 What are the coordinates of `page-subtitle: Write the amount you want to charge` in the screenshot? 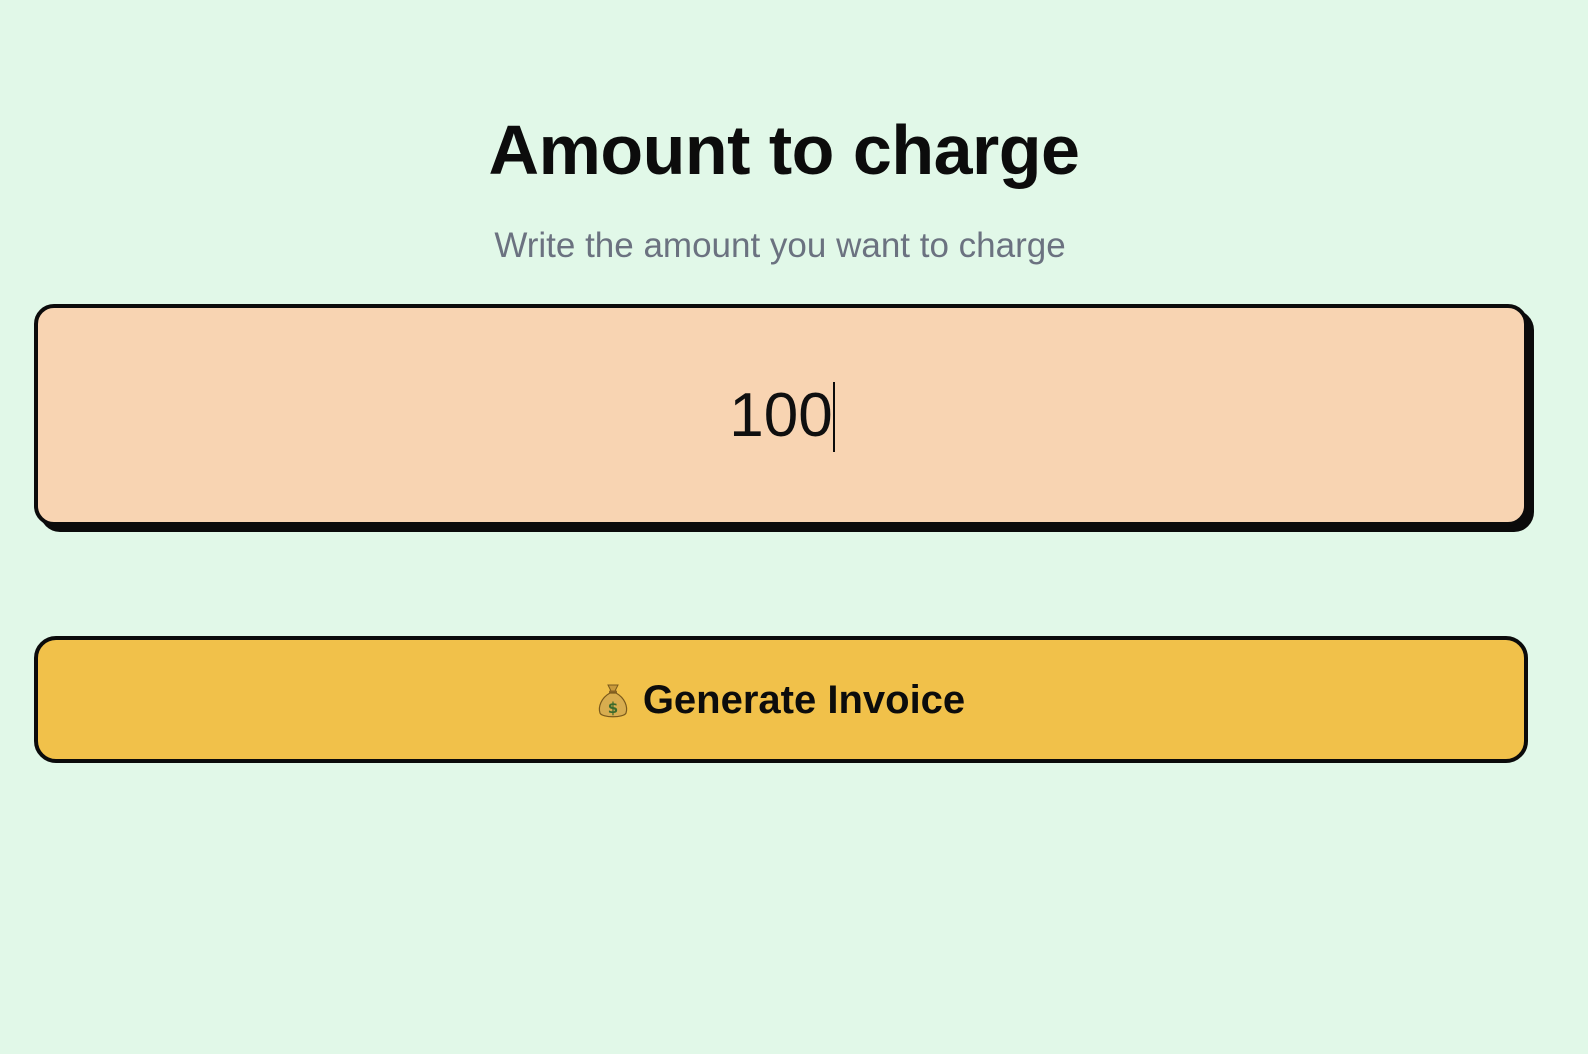 It's located at (780, 245).